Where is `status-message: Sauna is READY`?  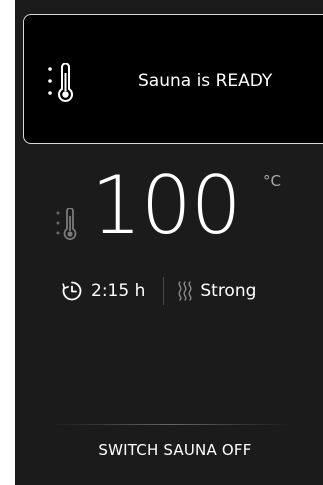
status-message: Sauna is READY is located at coordinates (205, 81).